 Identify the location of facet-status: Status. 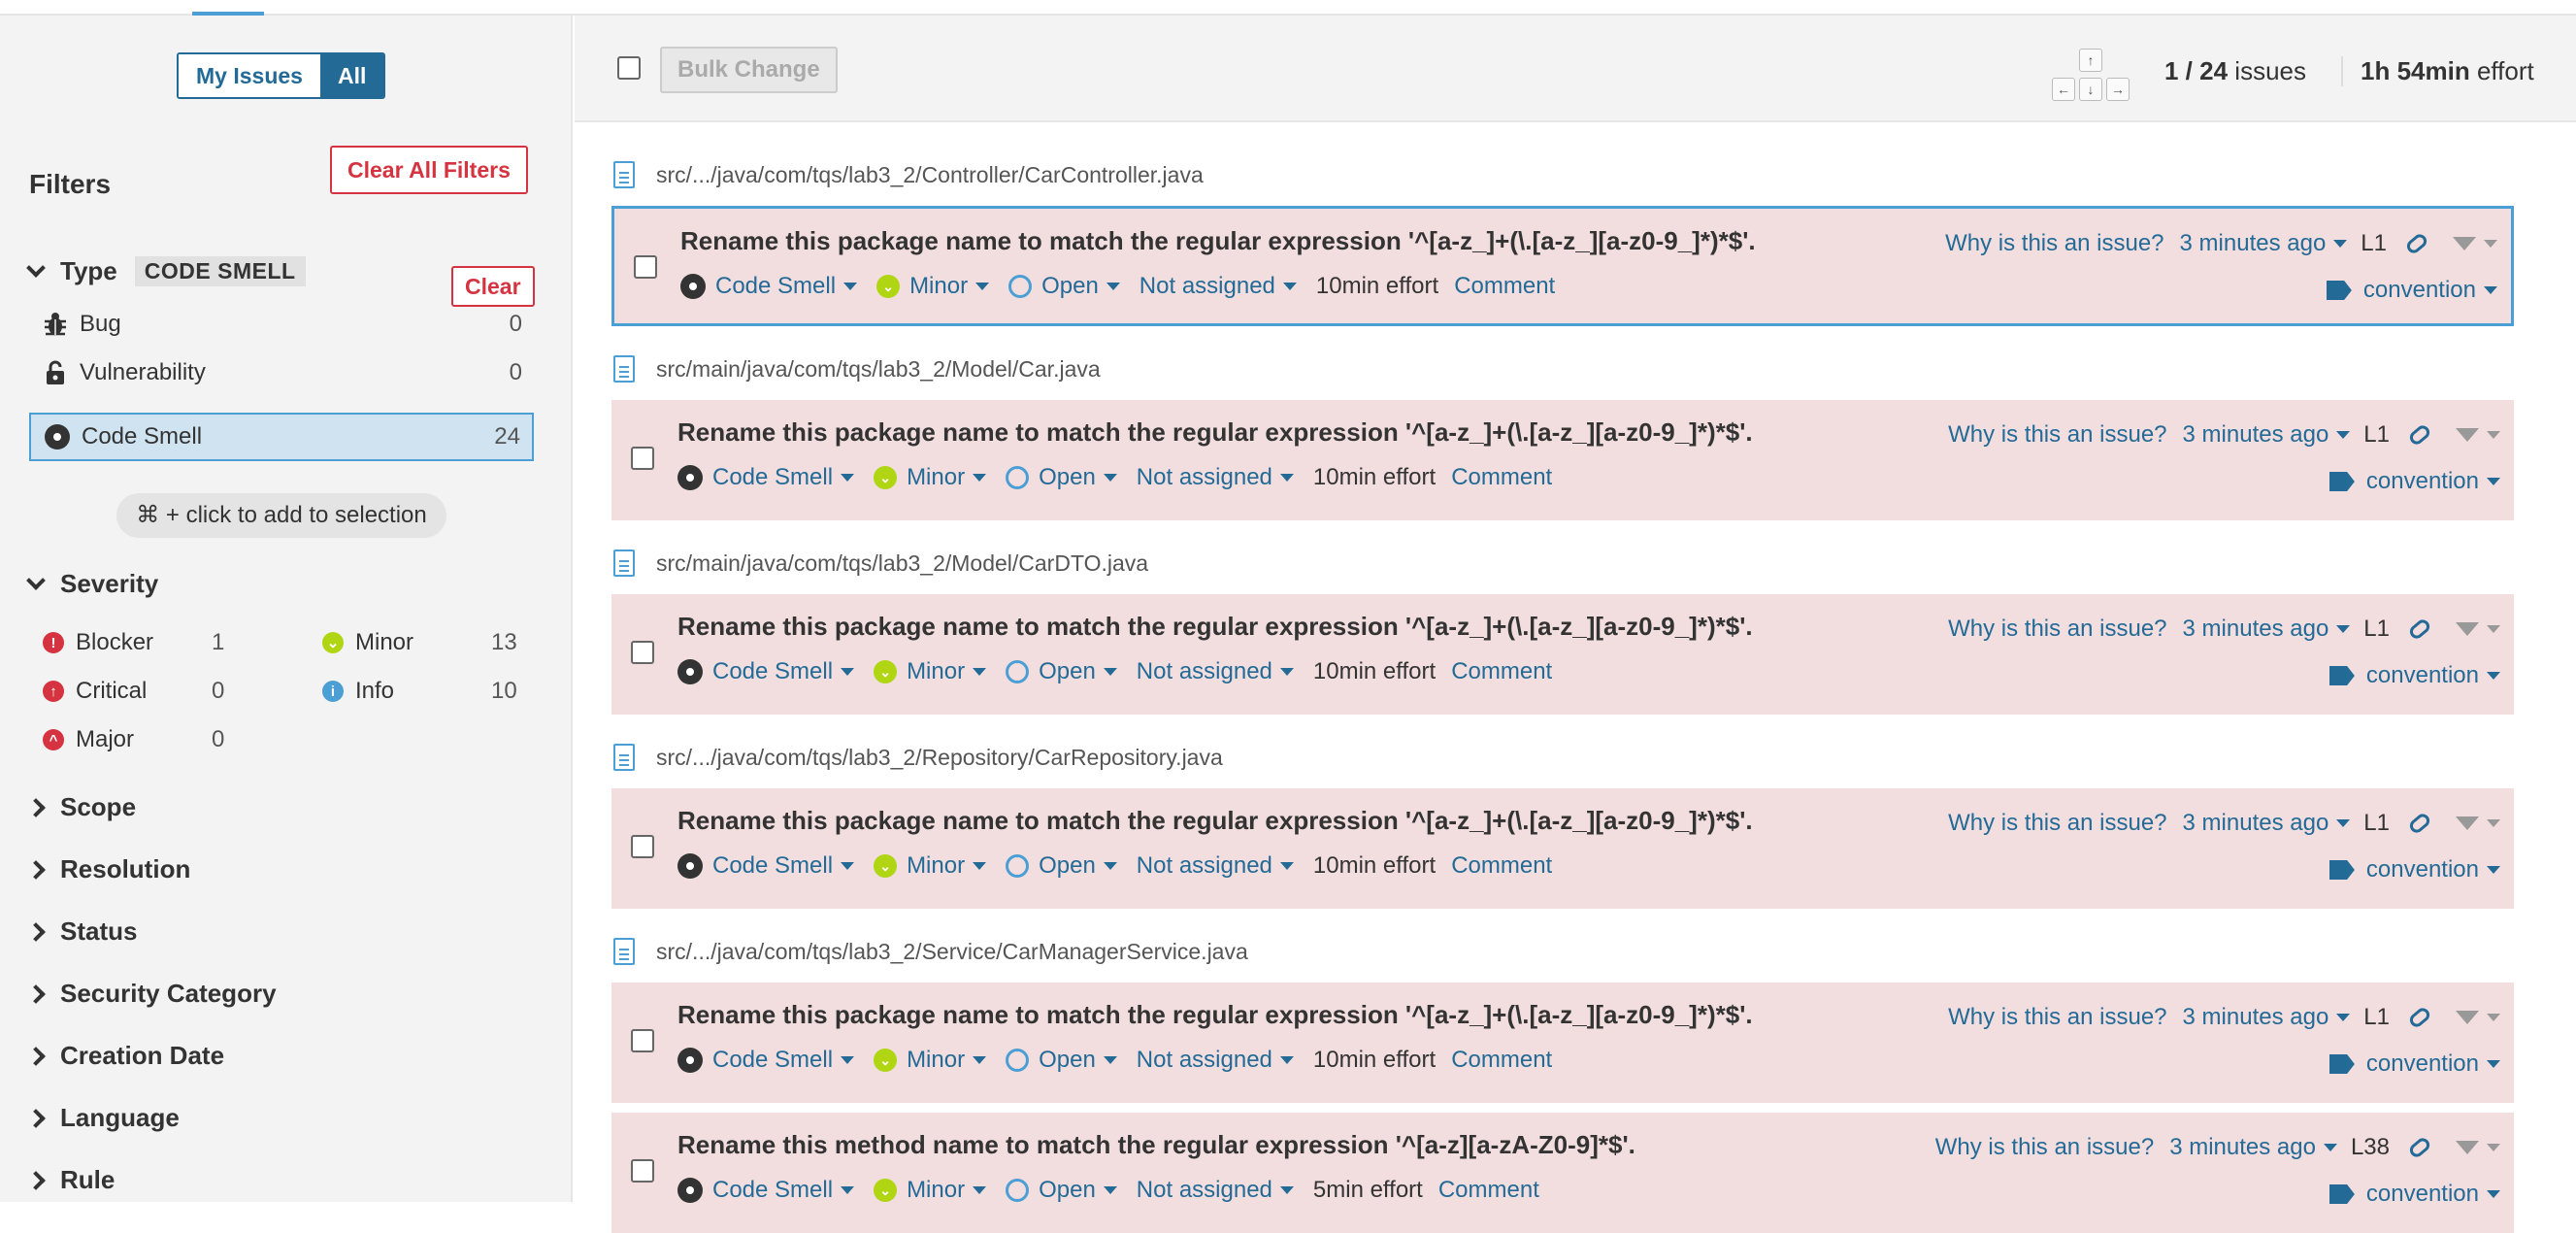
(81, 931).